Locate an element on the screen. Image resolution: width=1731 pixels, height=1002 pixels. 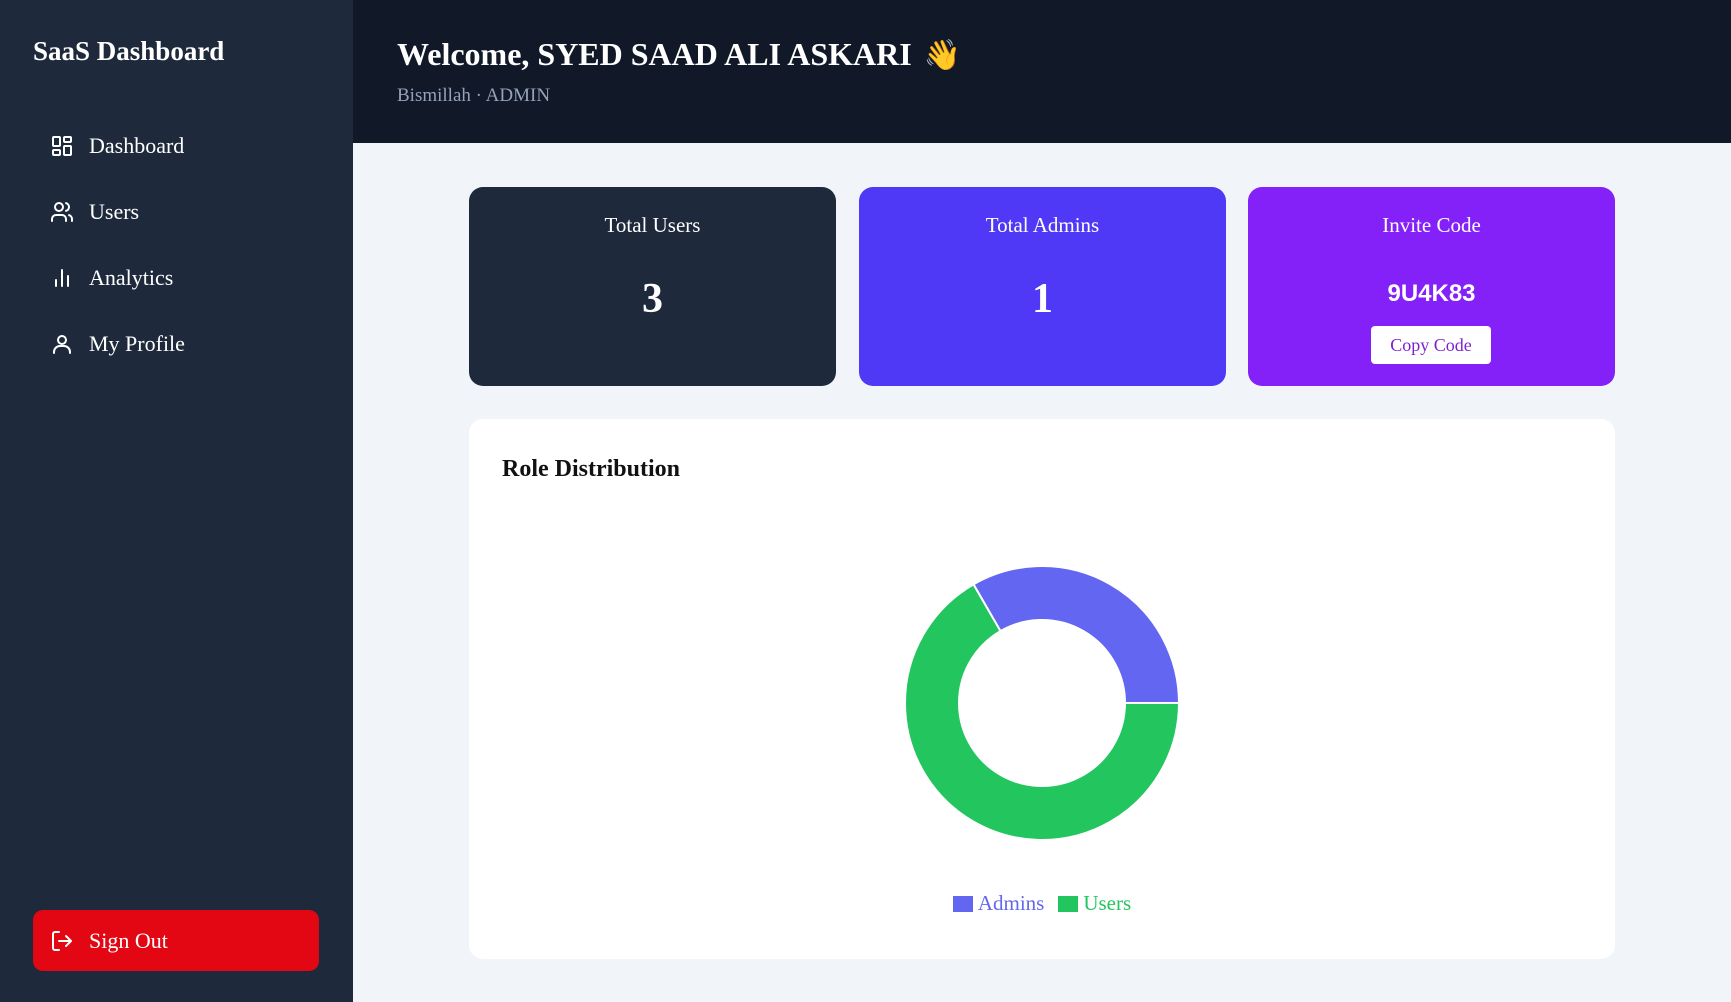
legend-item-admins: Admins is located at coordinates (998, 903).